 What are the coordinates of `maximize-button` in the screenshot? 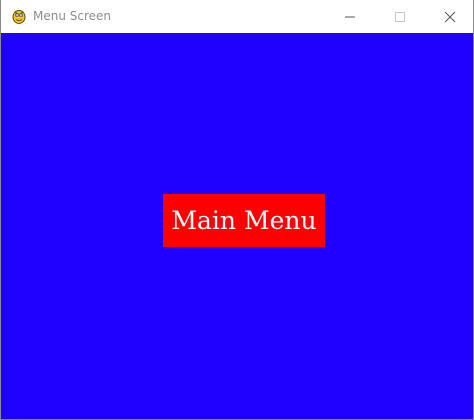 It's located at (400, 16).